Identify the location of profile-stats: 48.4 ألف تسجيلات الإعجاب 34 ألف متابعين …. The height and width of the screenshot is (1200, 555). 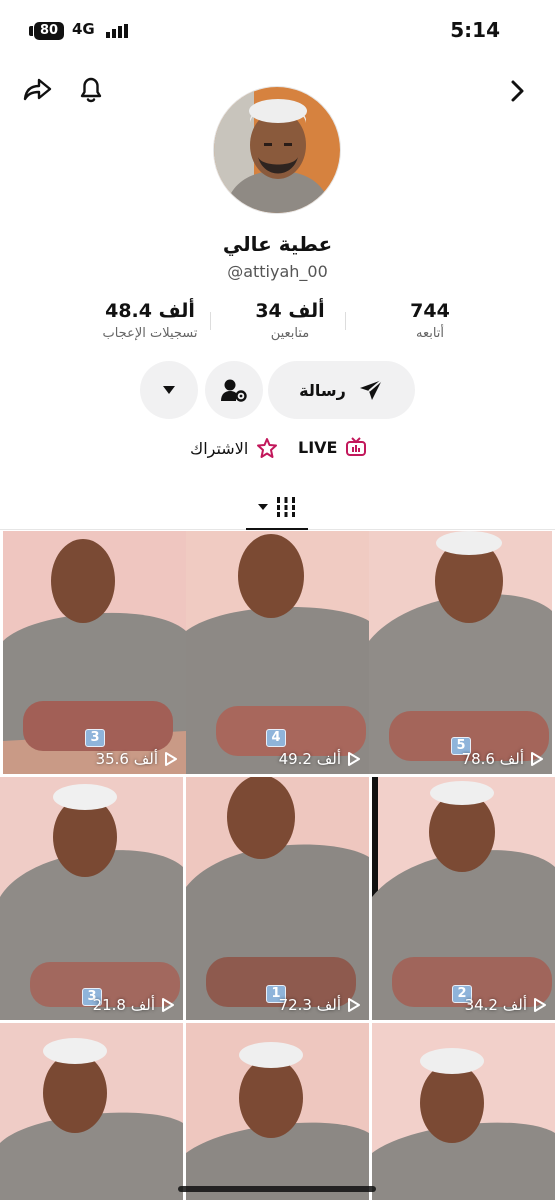
(280, 325).